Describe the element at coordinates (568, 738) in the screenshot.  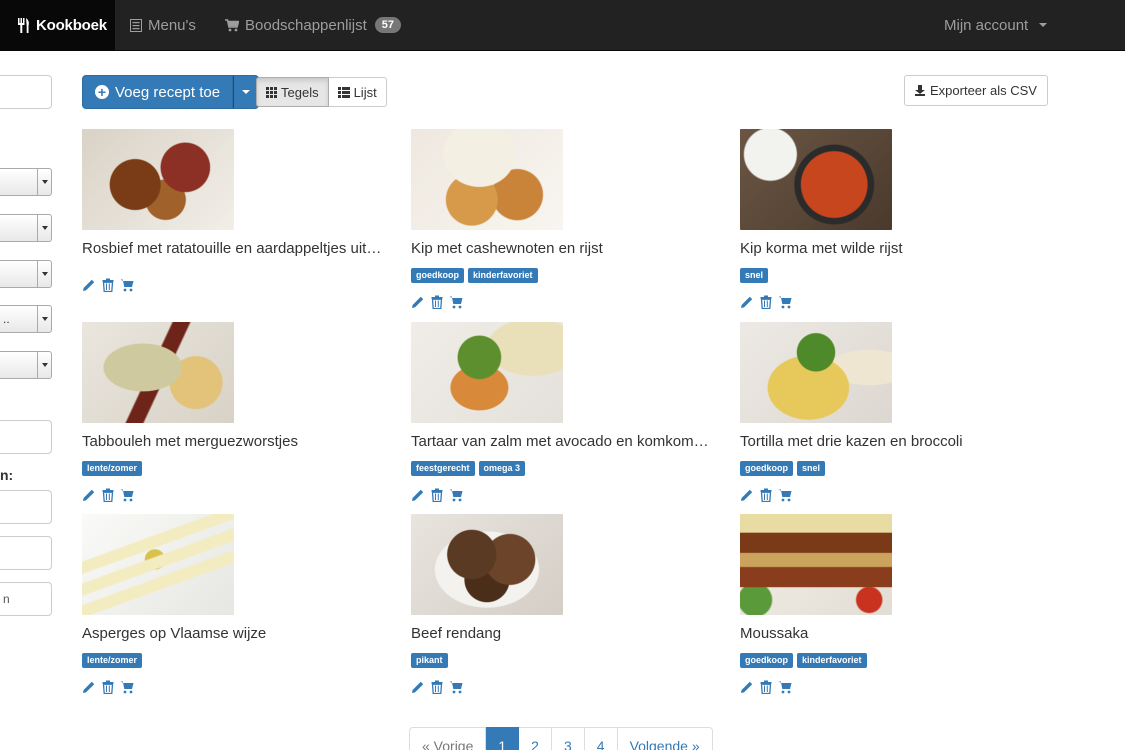
I see `pagination-page-3: 3` at that location.